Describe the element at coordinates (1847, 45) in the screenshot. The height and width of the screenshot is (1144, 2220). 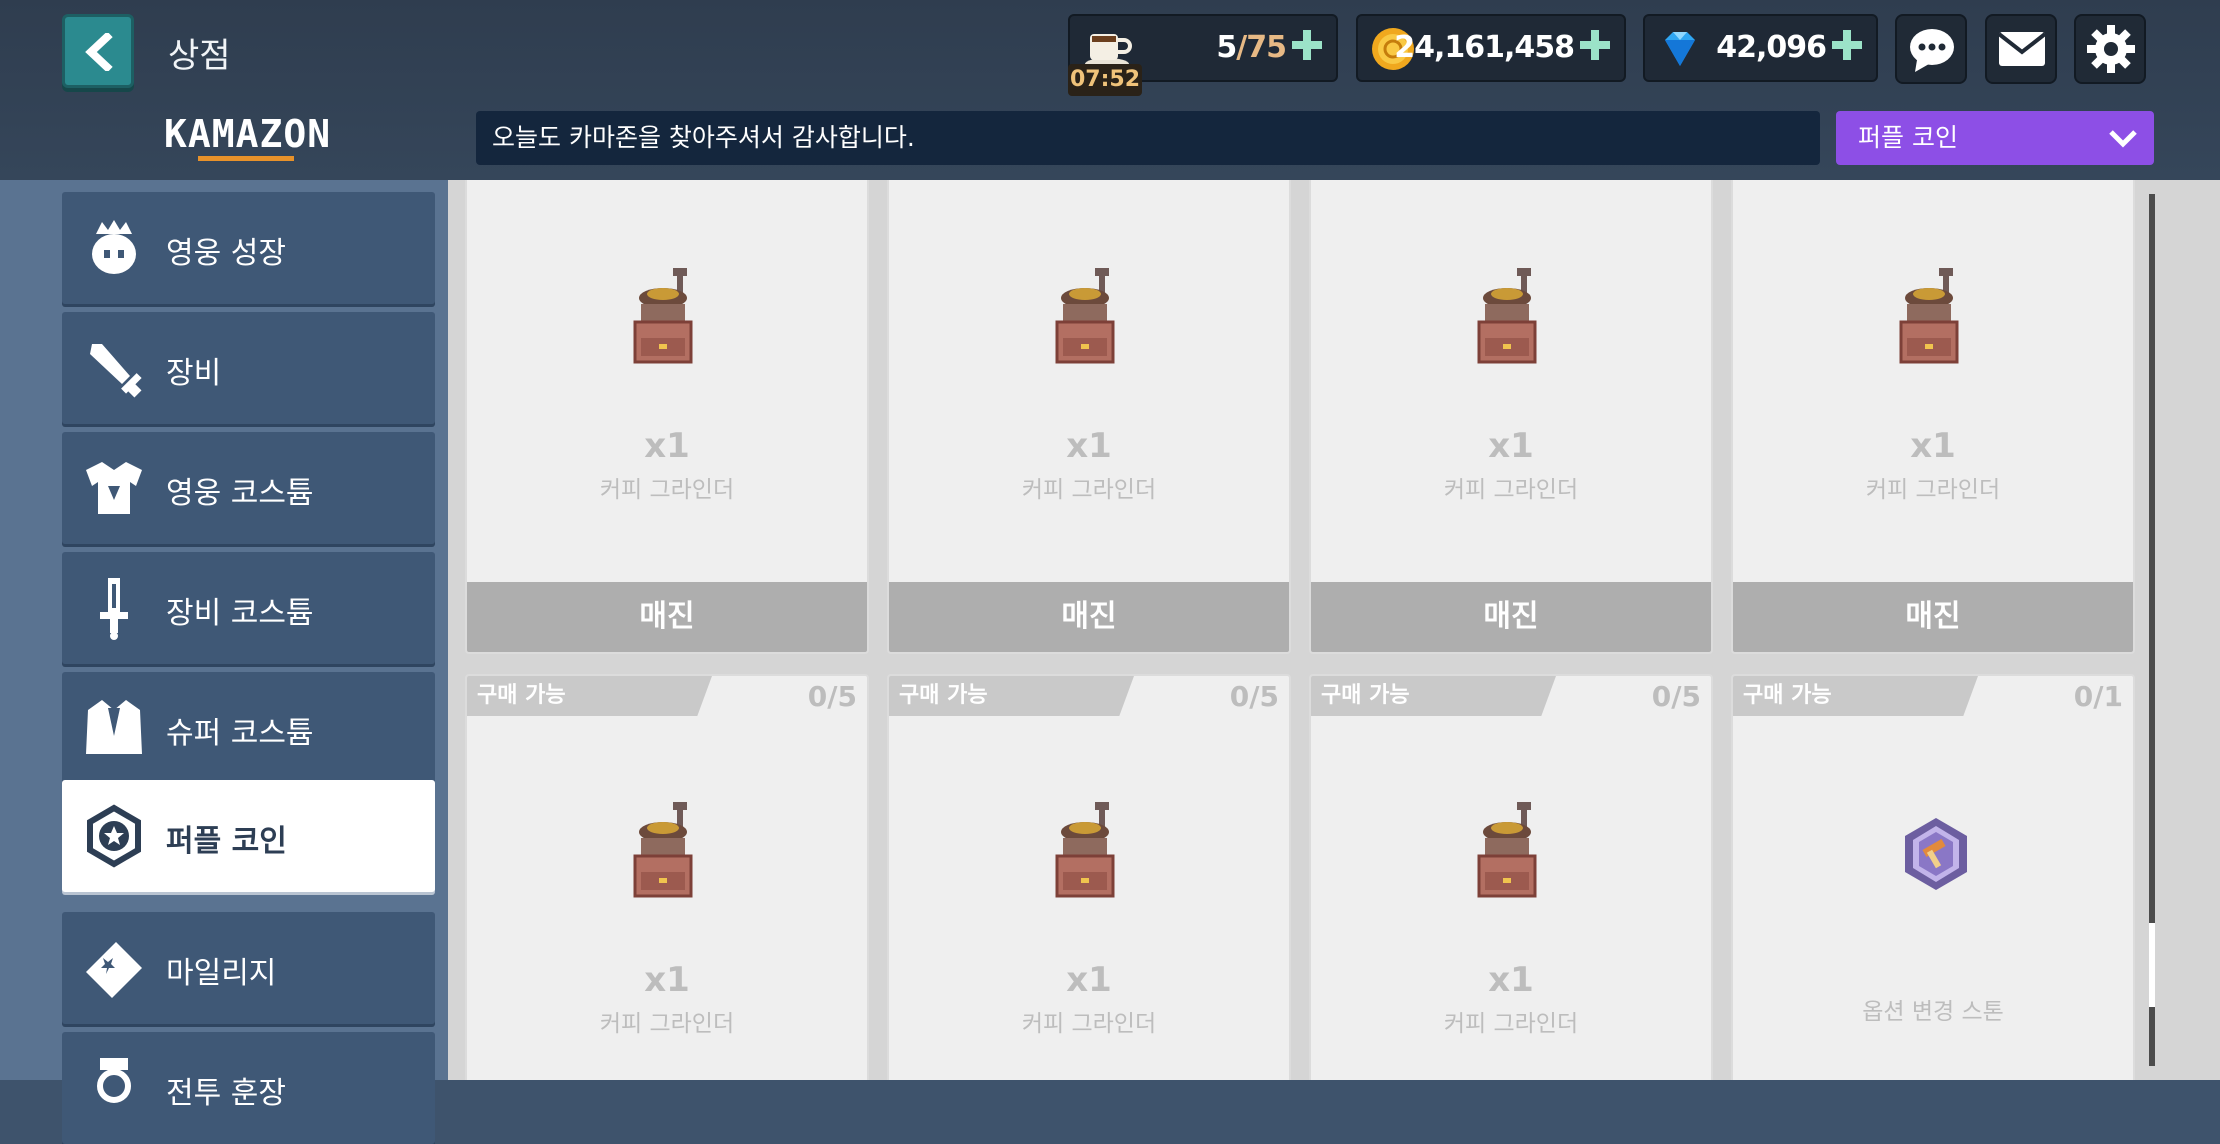
I see `add-gem-button` at that location.